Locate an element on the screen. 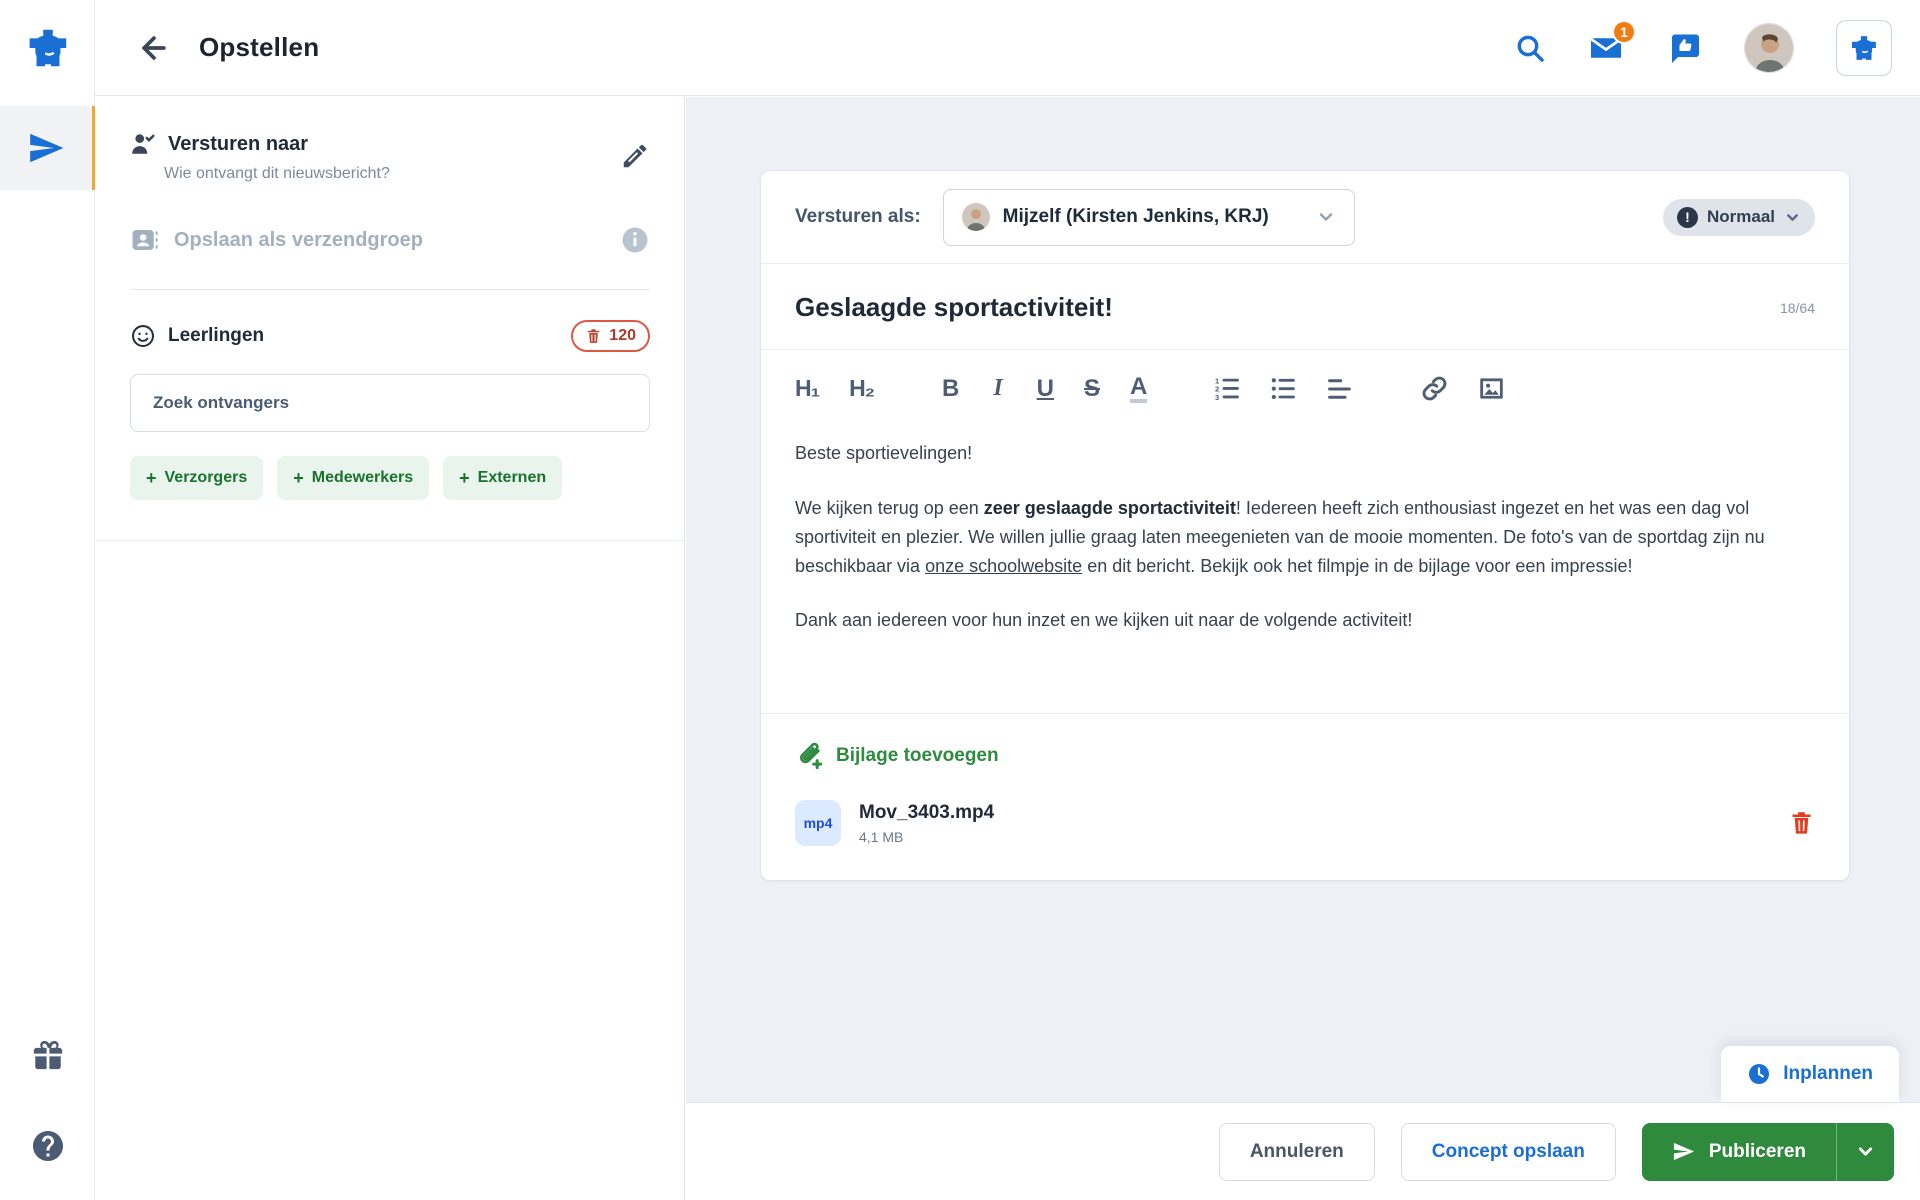  apps-button is located at coordinates (1864, 47).